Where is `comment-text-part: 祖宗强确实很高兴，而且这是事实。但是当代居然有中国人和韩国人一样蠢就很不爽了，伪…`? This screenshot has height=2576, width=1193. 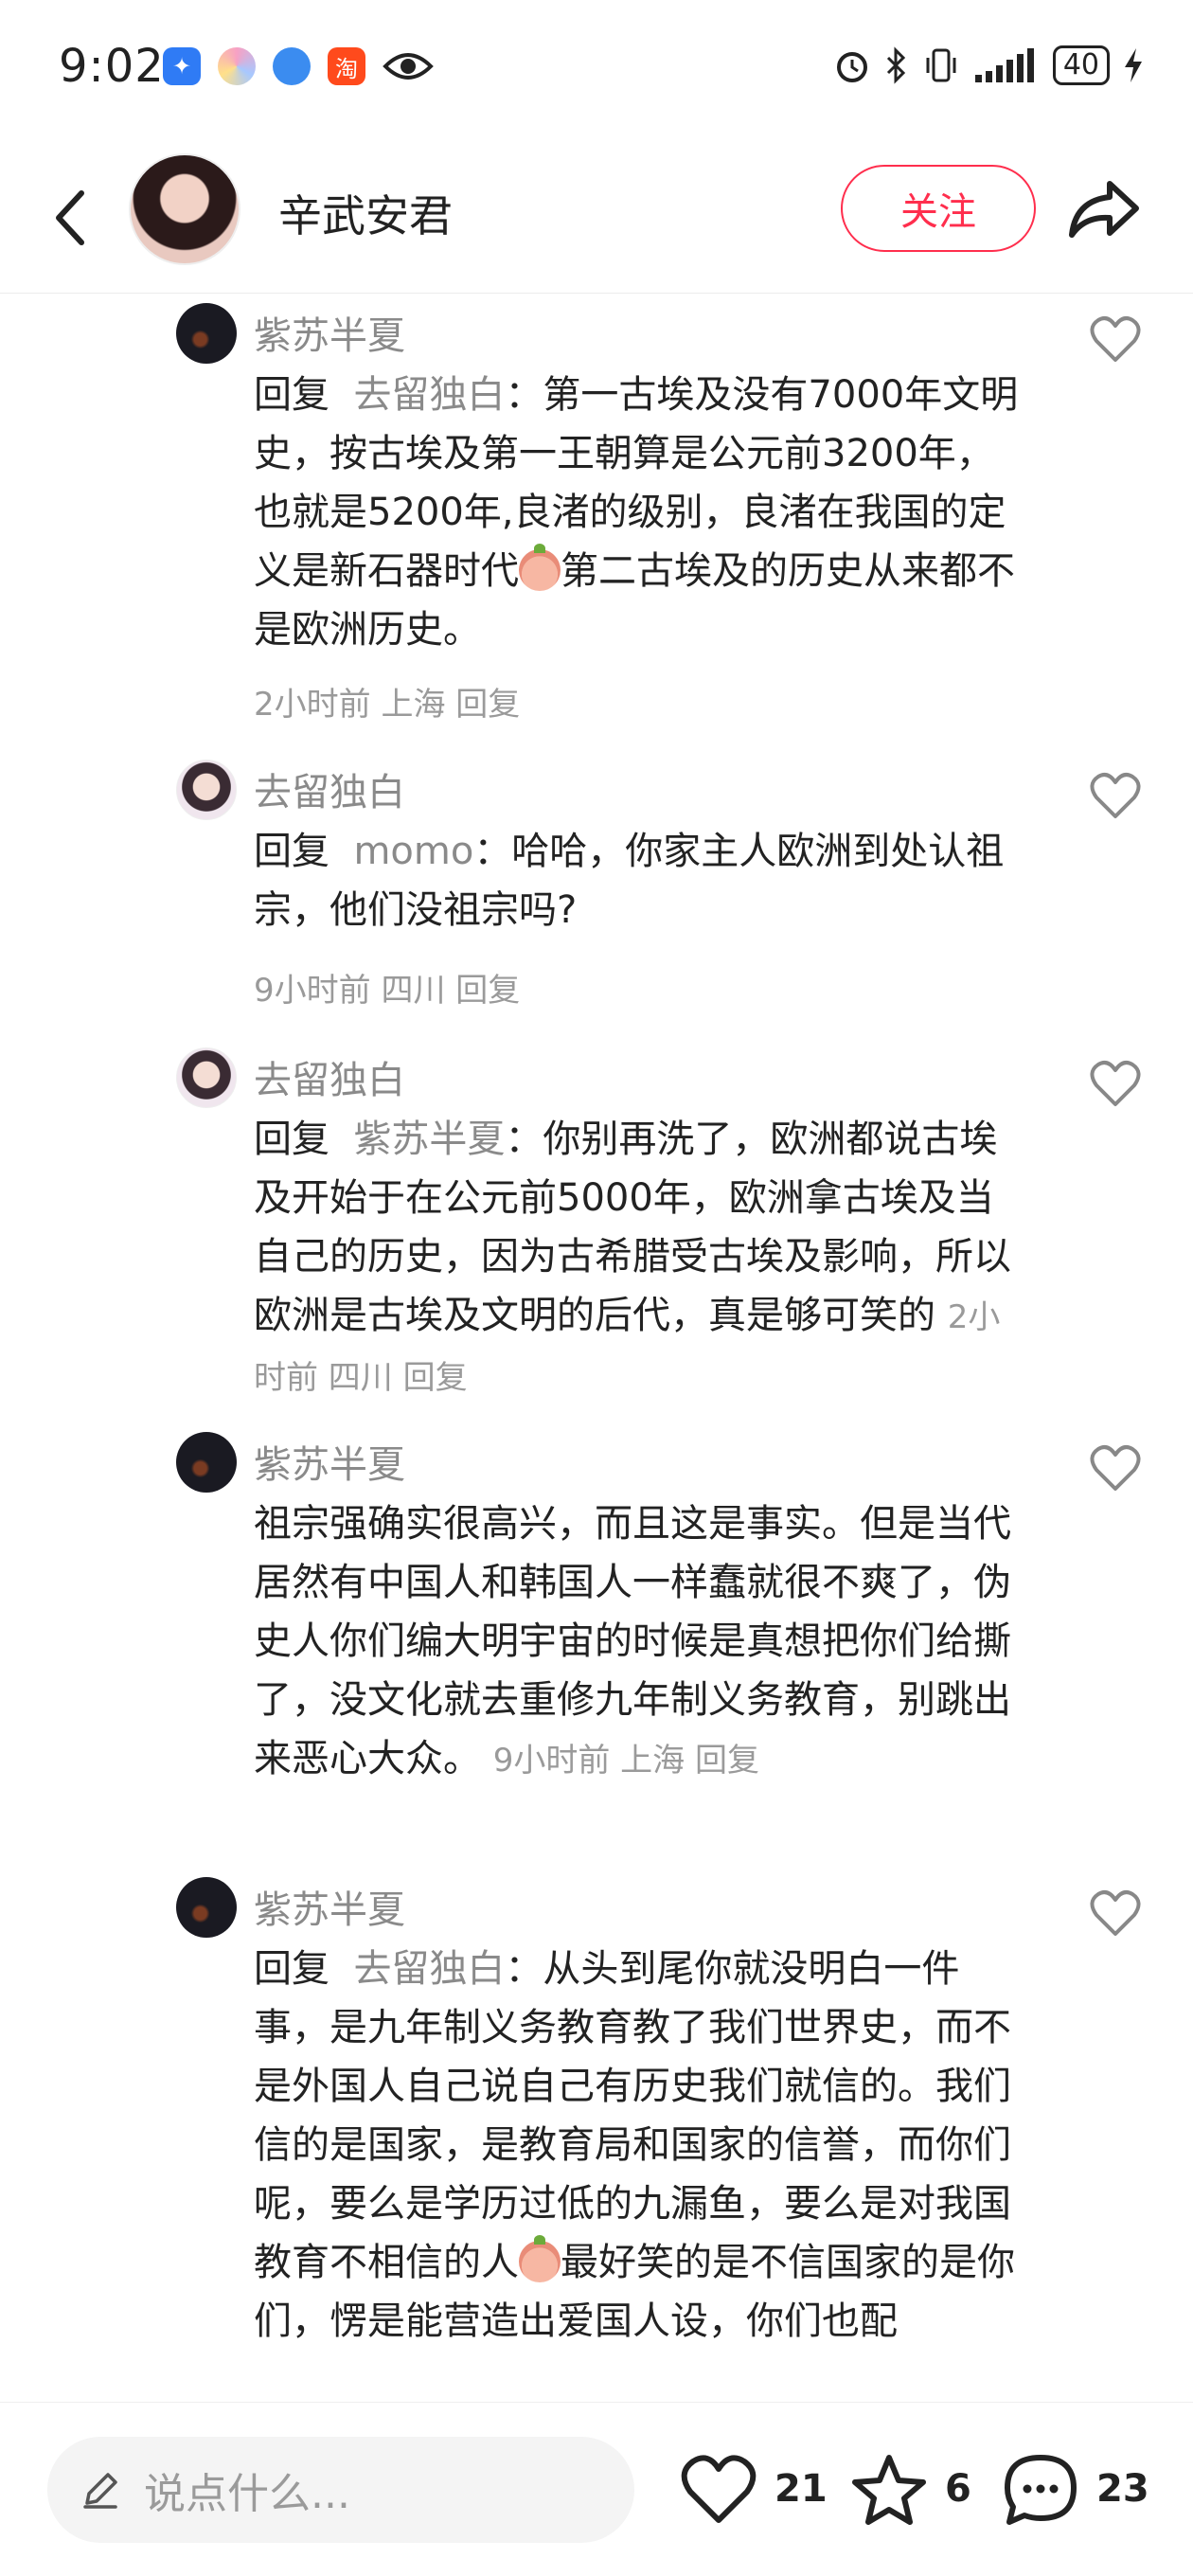 comment-text-part: 祖宗强确实很高兴，而且这是事实。但是当代居然有中国人和韩国人一样蠢就很不爽了，伪… is located at coordinates (632, 1641).